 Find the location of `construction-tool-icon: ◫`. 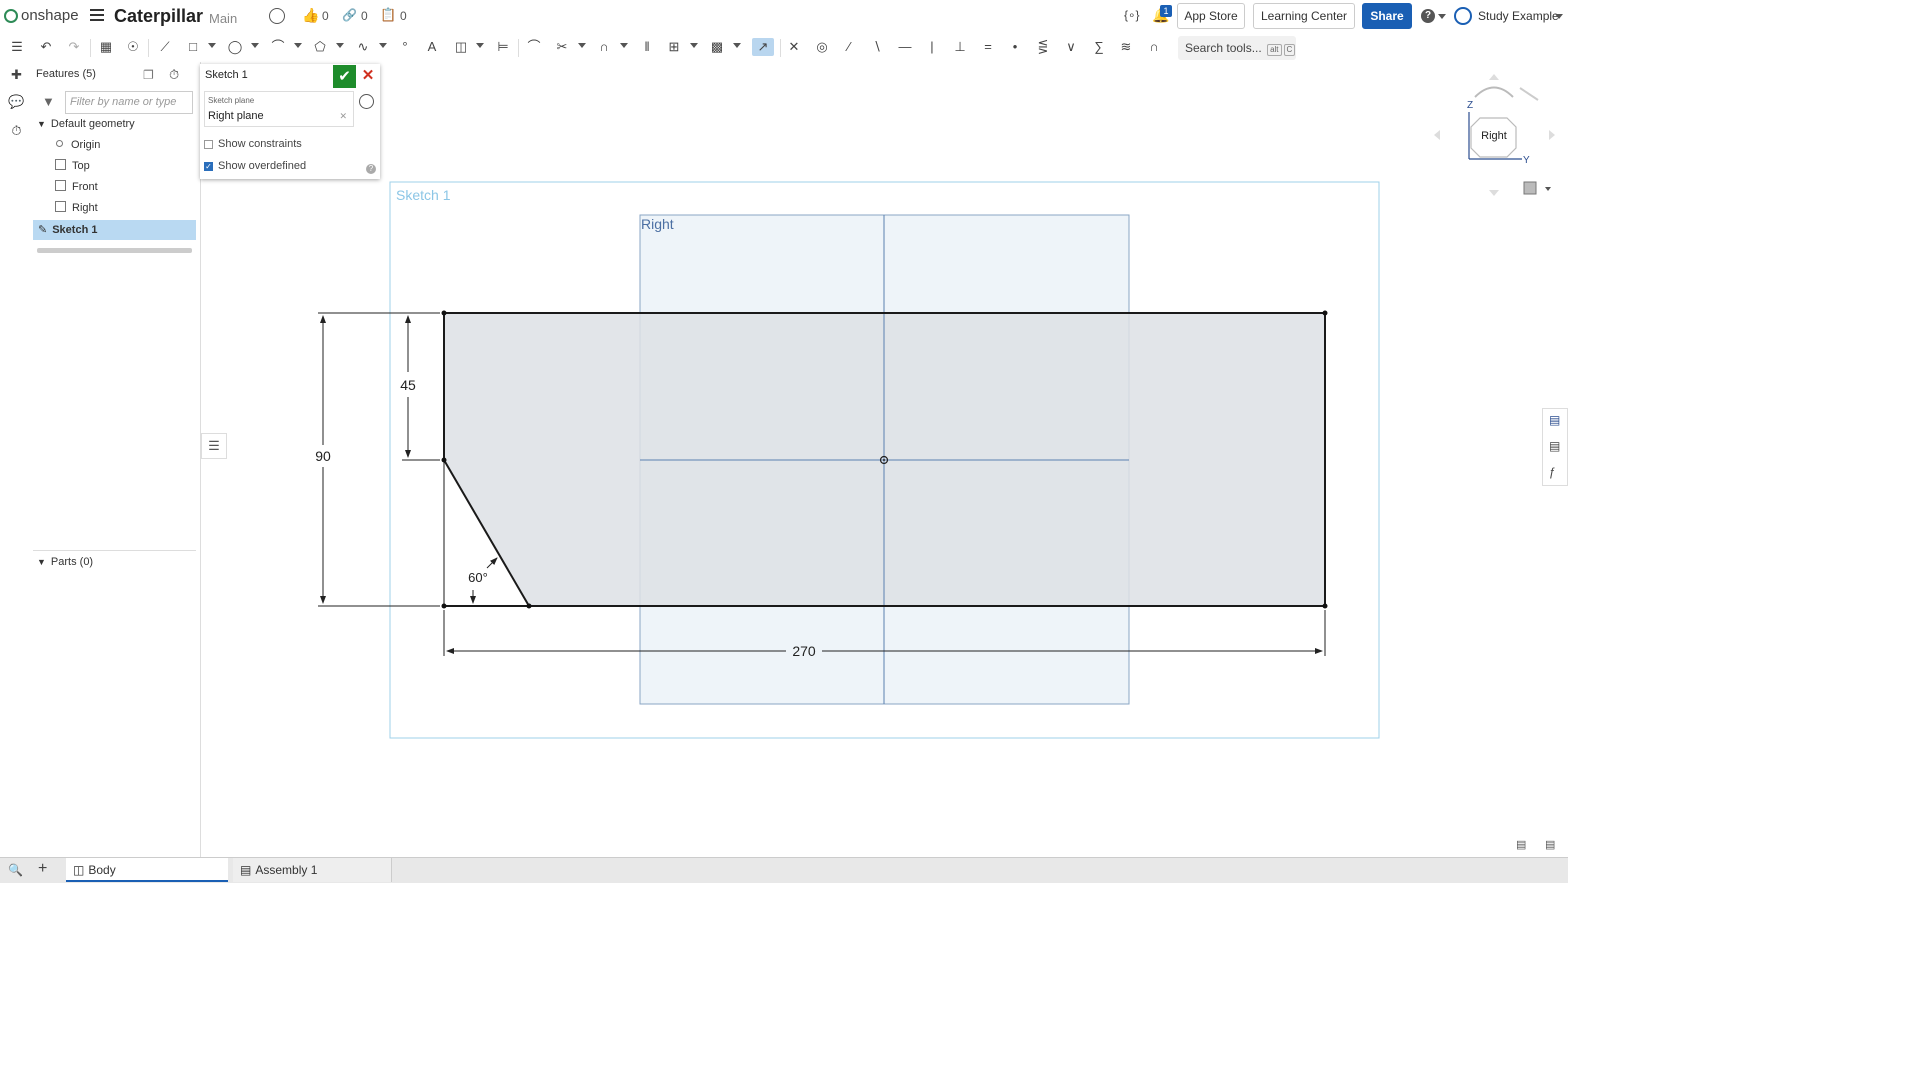

construction-tool-icon: ◫ is located at coordinates (461, 47).